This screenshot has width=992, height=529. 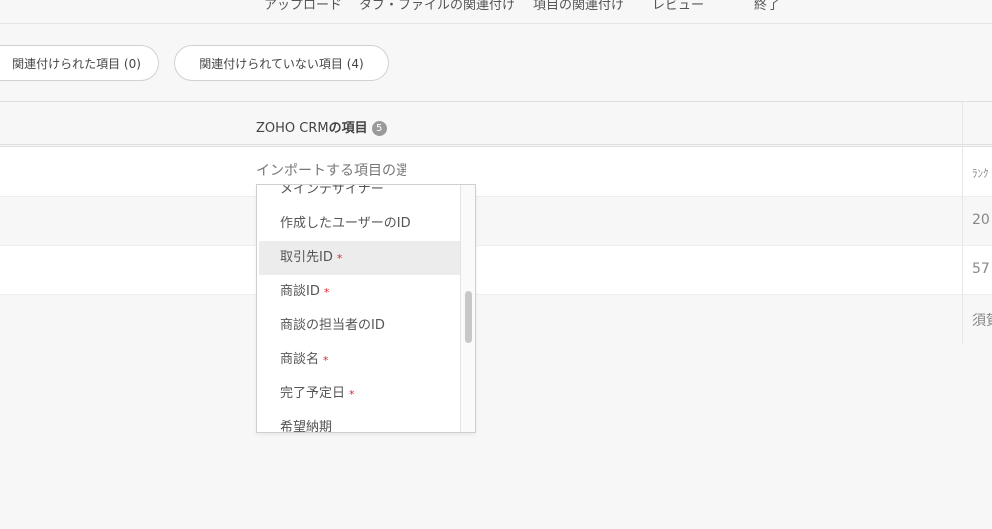 I want to click on crm-fields-column-header: ZOHO CRMの項目 5, so click(x=321, y=126).